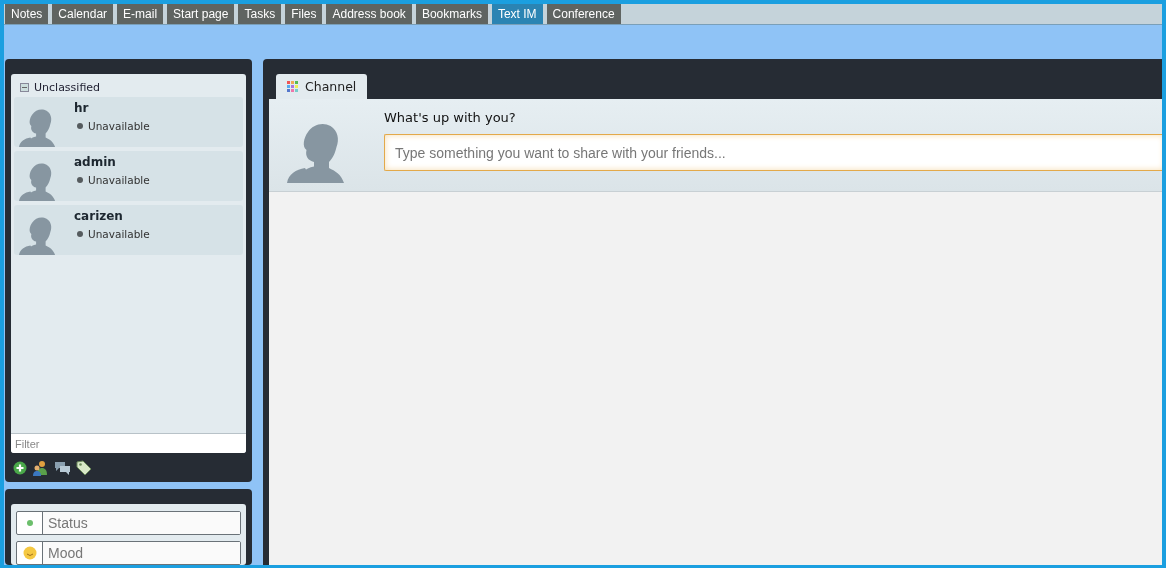 The image size is (1166, 568). What do you see at coordinates (128, 553) in the screenshot?
I see `mood-field: Mood` at bounding box center [128, 553].